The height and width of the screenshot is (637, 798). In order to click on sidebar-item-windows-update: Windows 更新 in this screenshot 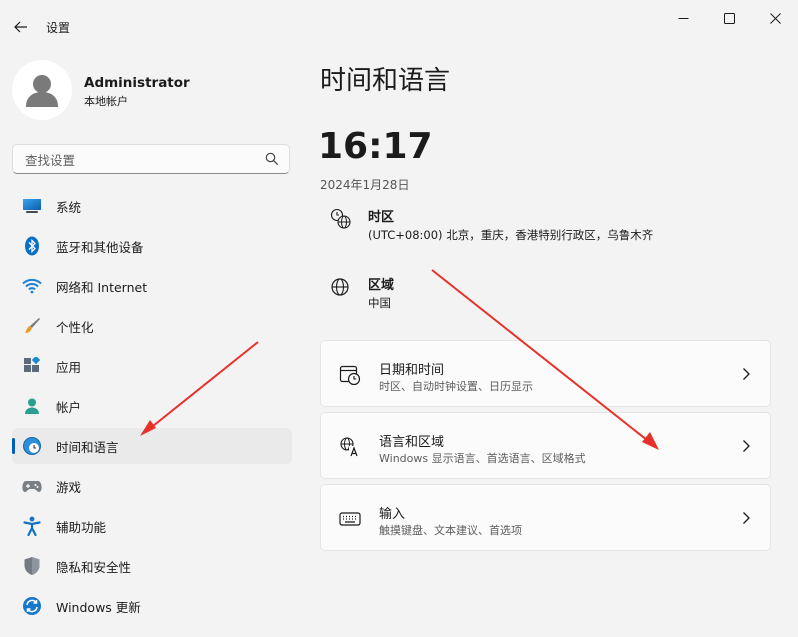, I will do `click(152, 606)`.